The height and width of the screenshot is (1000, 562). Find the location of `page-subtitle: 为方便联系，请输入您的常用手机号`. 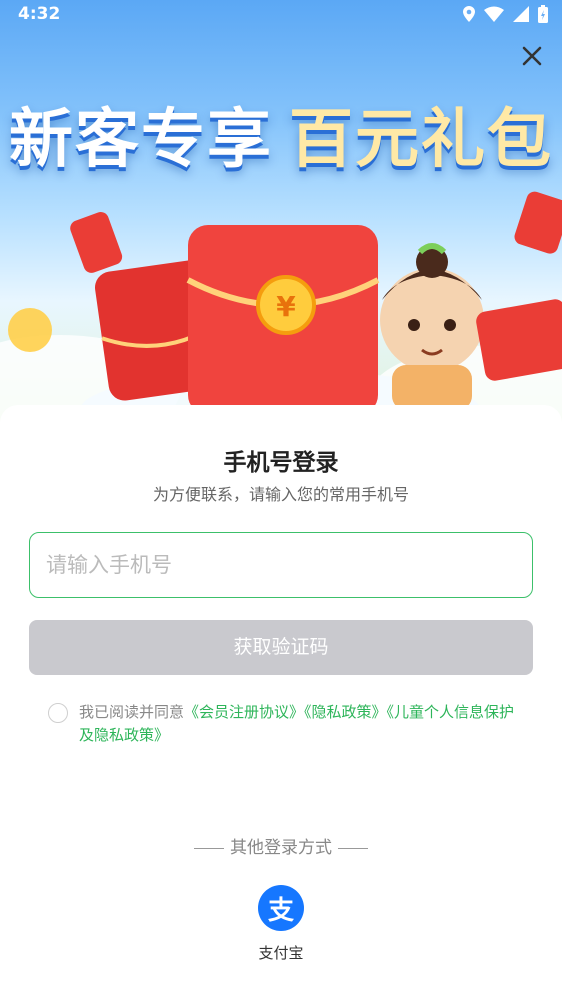

page-subtitle: 为方便联系，请输入您的常用手机号 is located at coordinates (280, 494).